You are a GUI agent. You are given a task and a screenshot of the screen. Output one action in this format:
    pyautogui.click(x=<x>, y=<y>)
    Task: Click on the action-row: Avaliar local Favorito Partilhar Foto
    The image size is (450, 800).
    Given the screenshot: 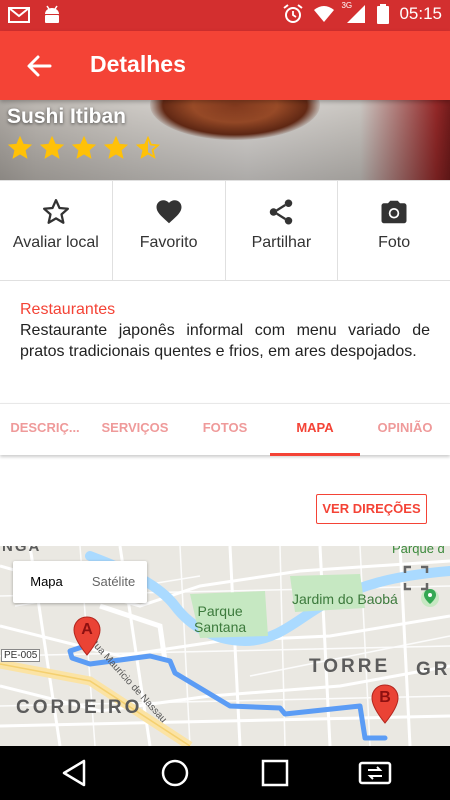 What is the action you would take?
    pyautogui.click(x=225, y=230)
    